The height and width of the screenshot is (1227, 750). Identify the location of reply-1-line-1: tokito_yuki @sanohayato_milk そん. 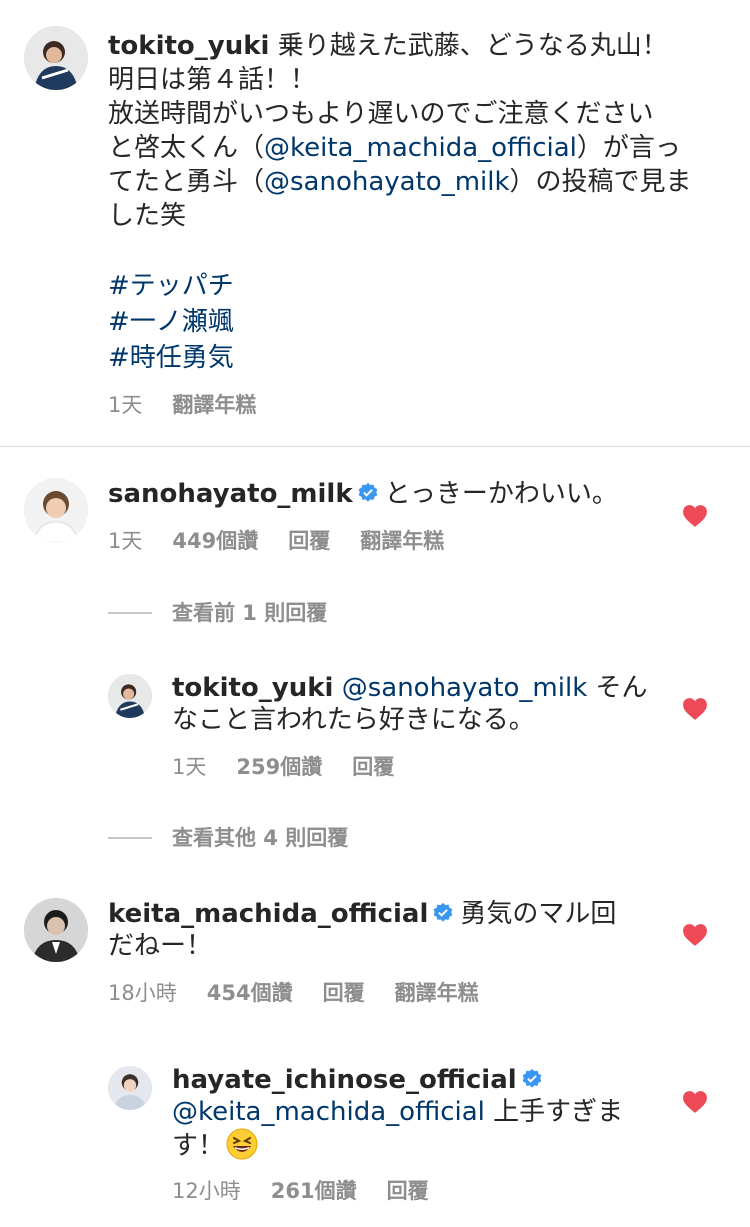
(410, 688).